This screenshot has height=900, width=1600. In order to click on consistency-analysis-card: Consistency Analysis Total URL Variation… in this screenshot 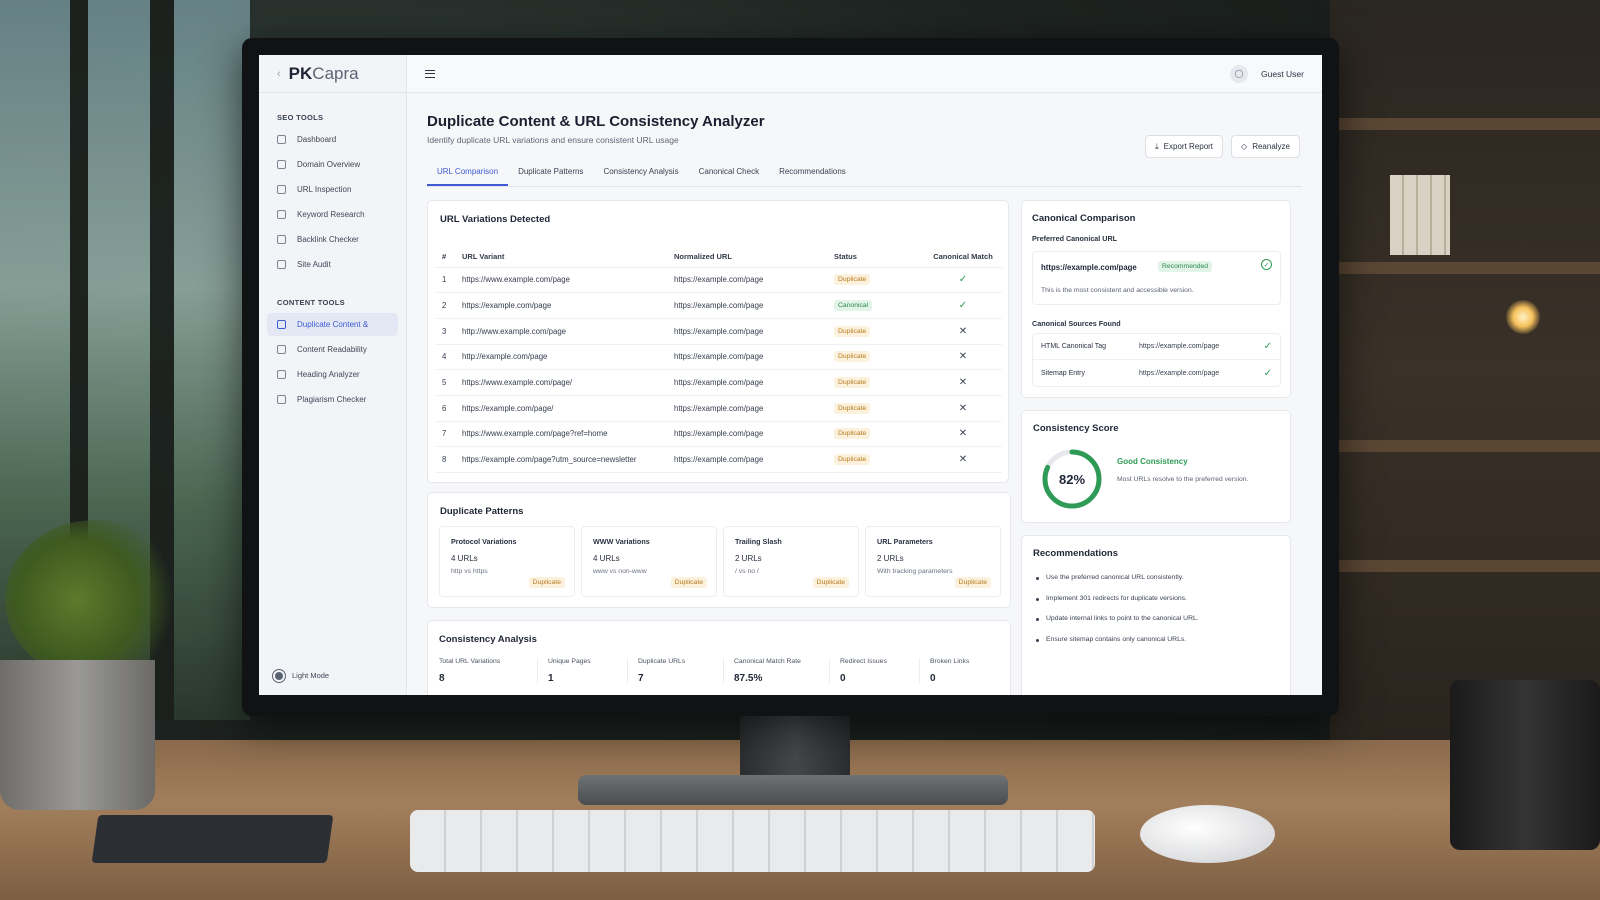, I will do `click(719, 657)`.